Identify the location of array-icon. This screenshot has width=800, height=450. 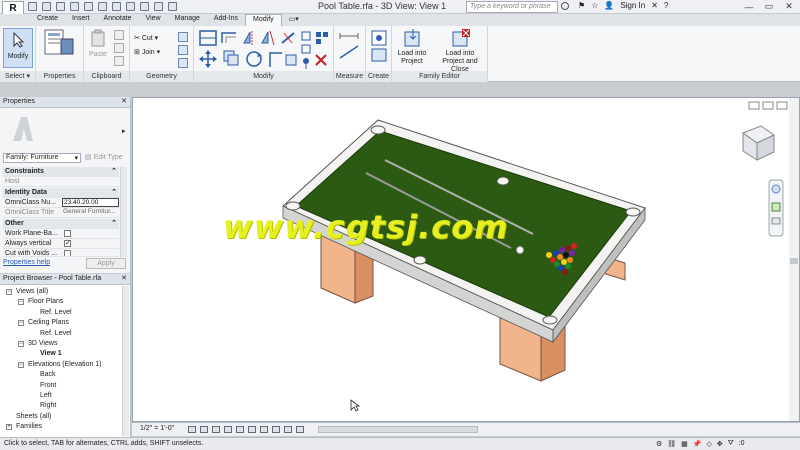
(322, 38).